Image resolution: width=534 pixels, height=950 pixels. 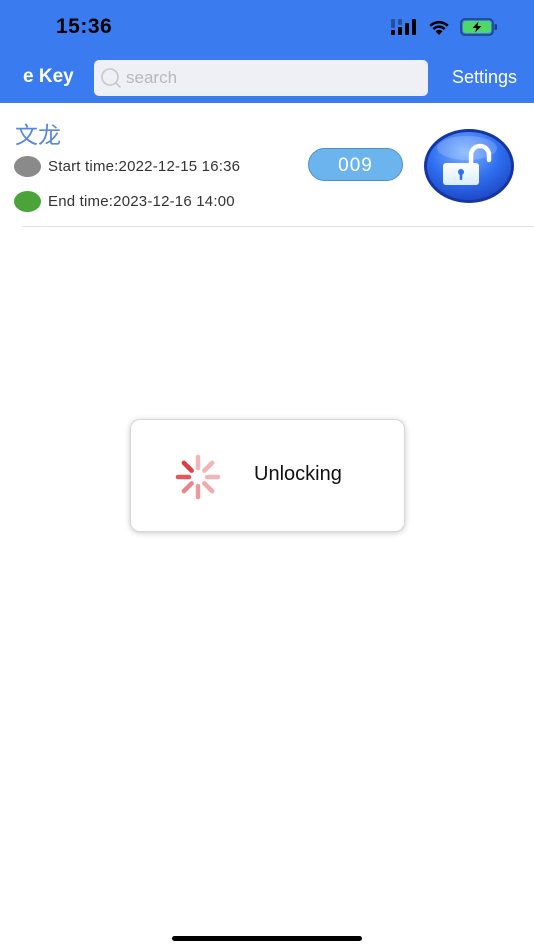 What do you see at coordinates (141, 201) in the screenshot?
I see `end-time: End time:2023-12-16 14:00` at bounding box center [141, 201].